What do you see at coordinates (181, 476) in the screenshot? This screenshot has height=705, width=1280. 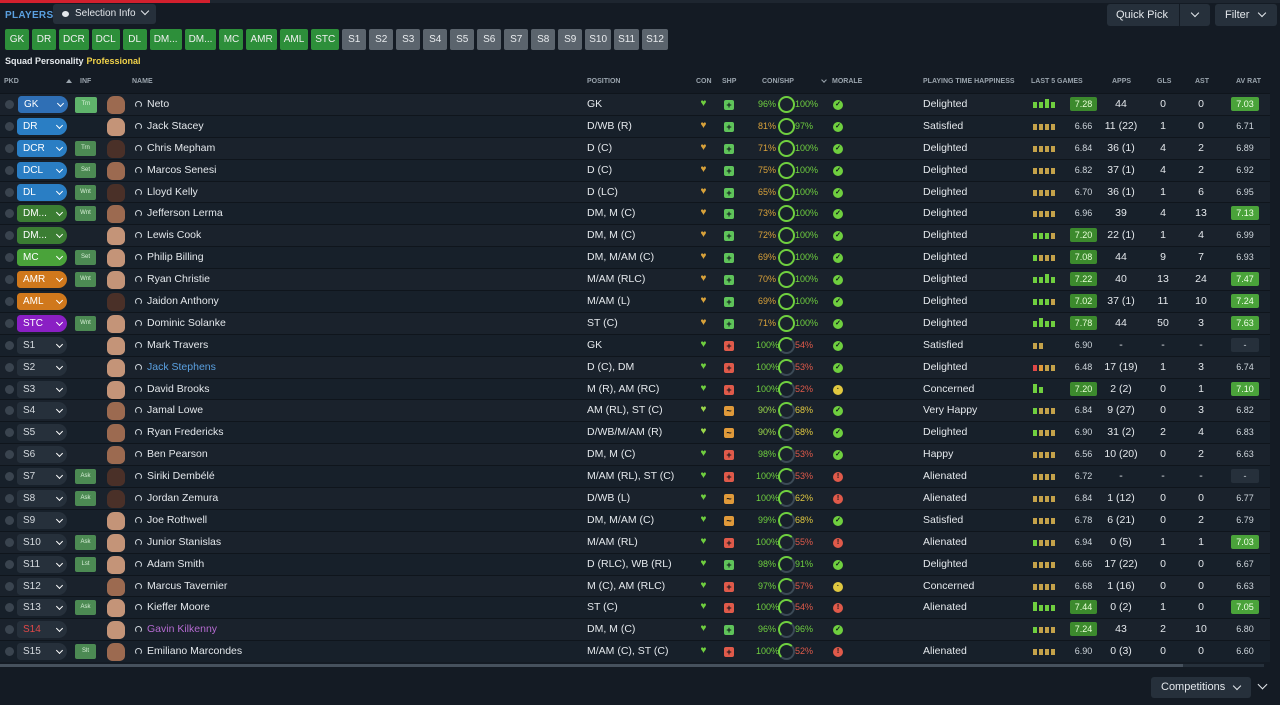 I see `player-name: Siriki Dembélé` at bounding box center [181, 476].